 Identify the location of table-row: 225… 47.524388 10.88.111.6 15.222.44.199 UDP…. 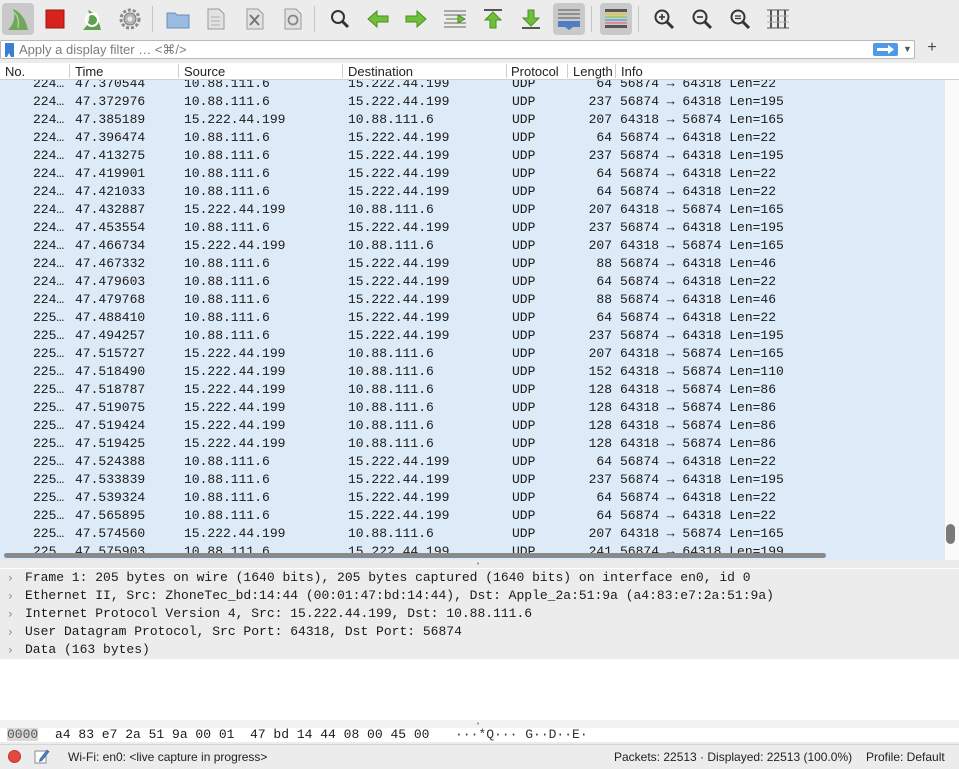
(472, 462).